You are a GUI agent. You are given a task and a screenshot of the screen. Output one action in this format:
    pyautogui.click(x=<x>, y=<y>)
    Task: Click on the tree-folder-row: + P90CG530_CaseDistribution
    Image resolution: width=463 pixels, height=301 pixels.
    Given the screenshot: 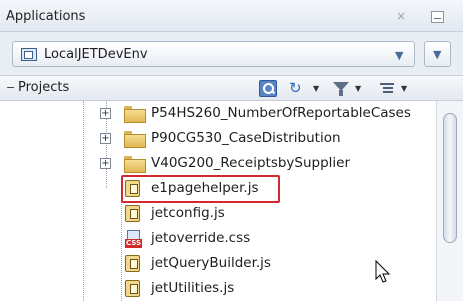 What is the action you would take?
    pyautogui.click(x=218, y=138)
    